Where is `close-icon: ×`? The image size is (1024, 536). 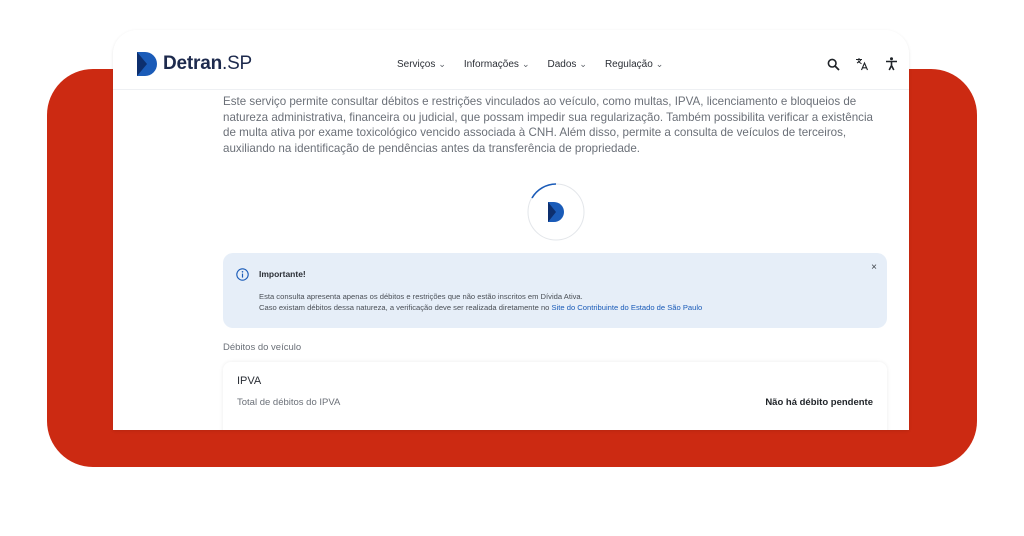 close-icon: × is located at coordinates (874, 267).